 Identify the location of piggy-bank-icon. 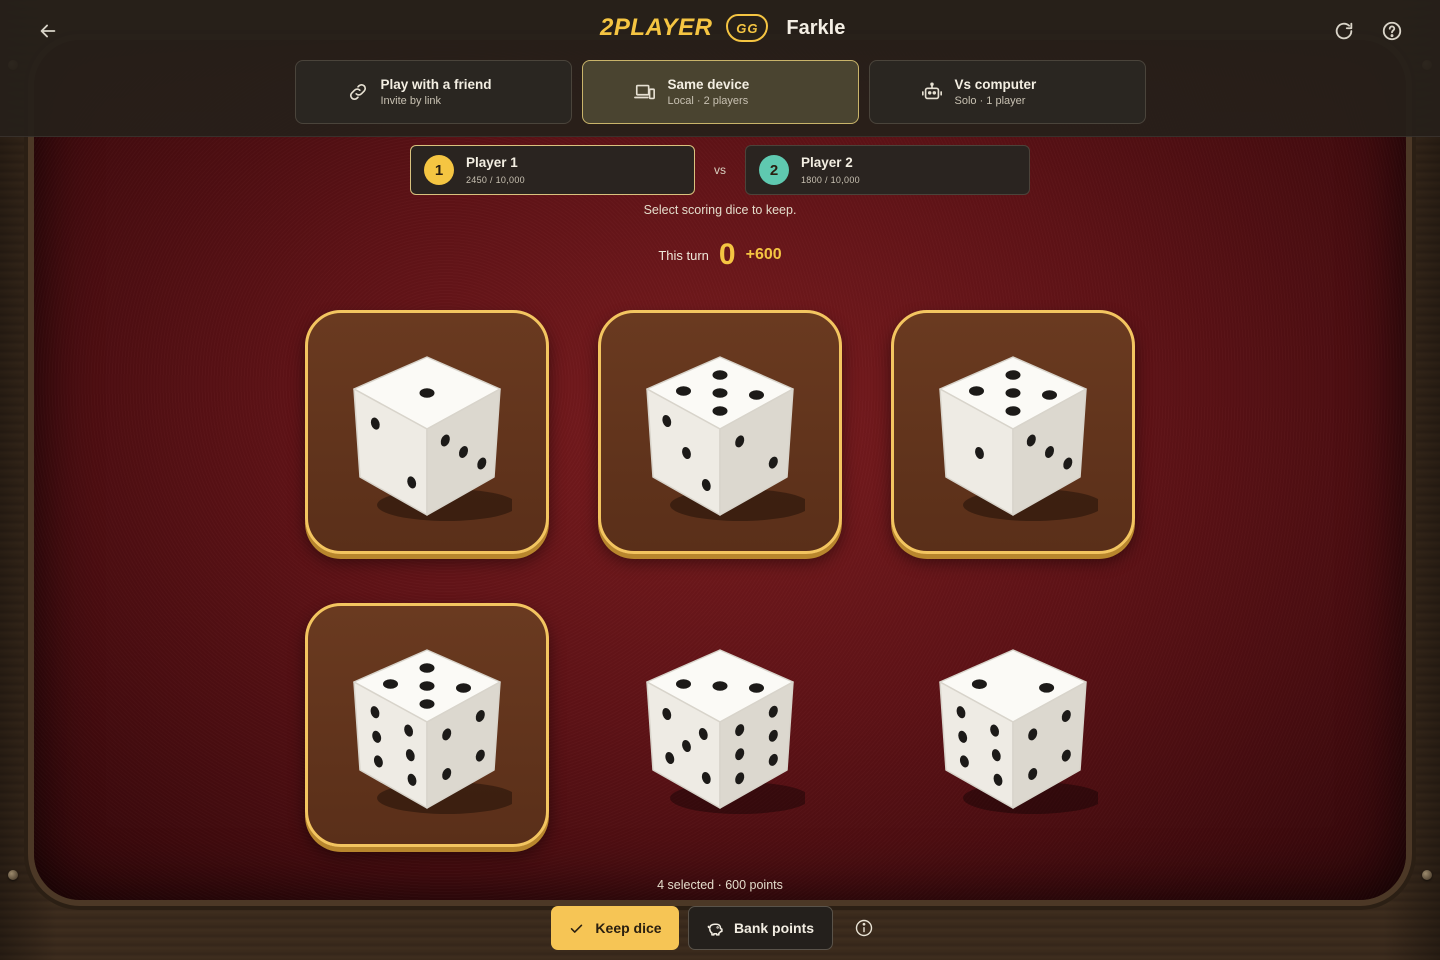
(715, 929).